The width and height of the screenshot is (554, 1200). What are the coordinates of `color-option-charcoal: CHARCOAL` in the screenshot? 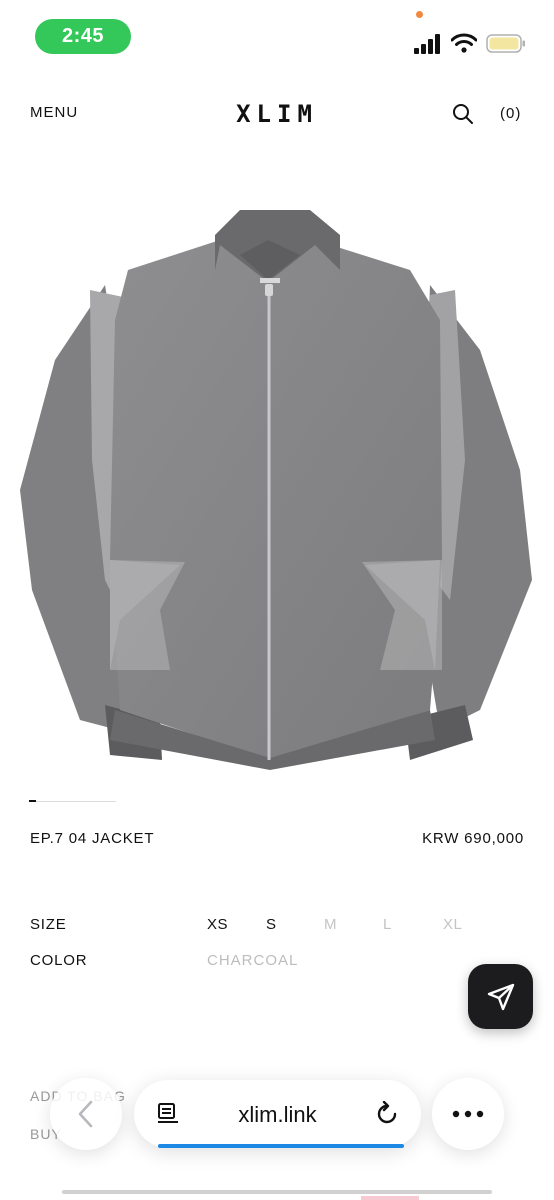 It's located at (252, 960).